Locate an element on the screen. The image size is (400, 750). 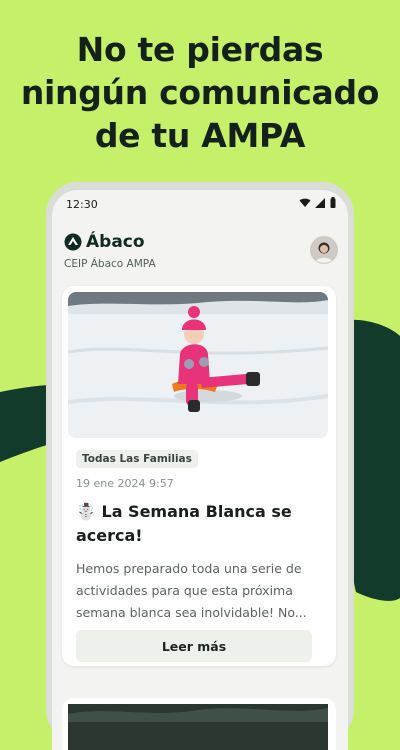
battery-icon is located at coordinates (333, 202).